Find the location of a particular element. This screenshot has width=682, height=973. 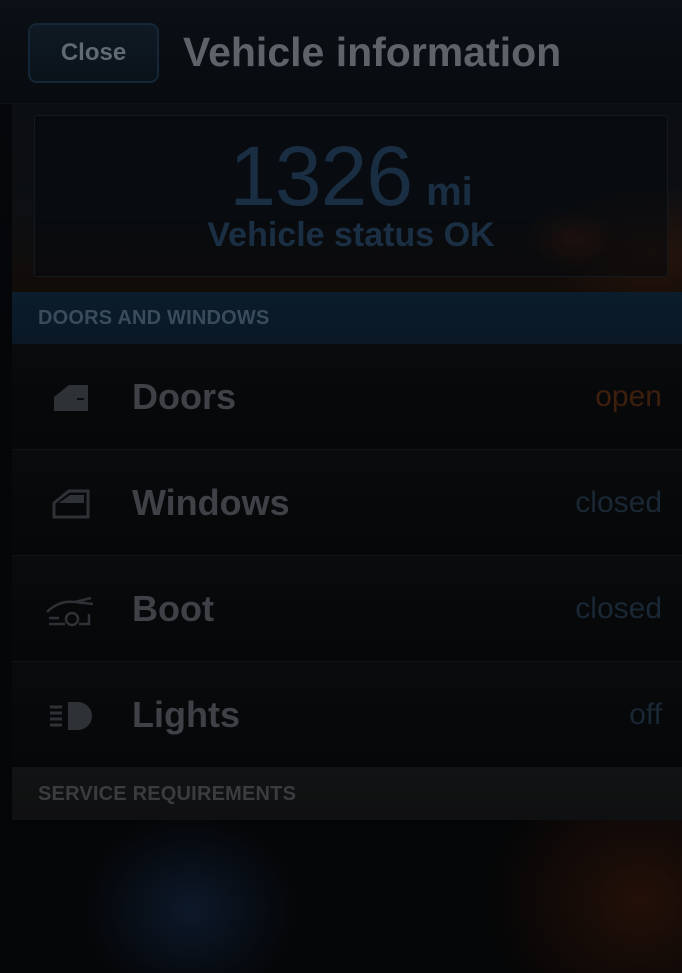

lights-label: Lights is located at coordinates (186, 714).